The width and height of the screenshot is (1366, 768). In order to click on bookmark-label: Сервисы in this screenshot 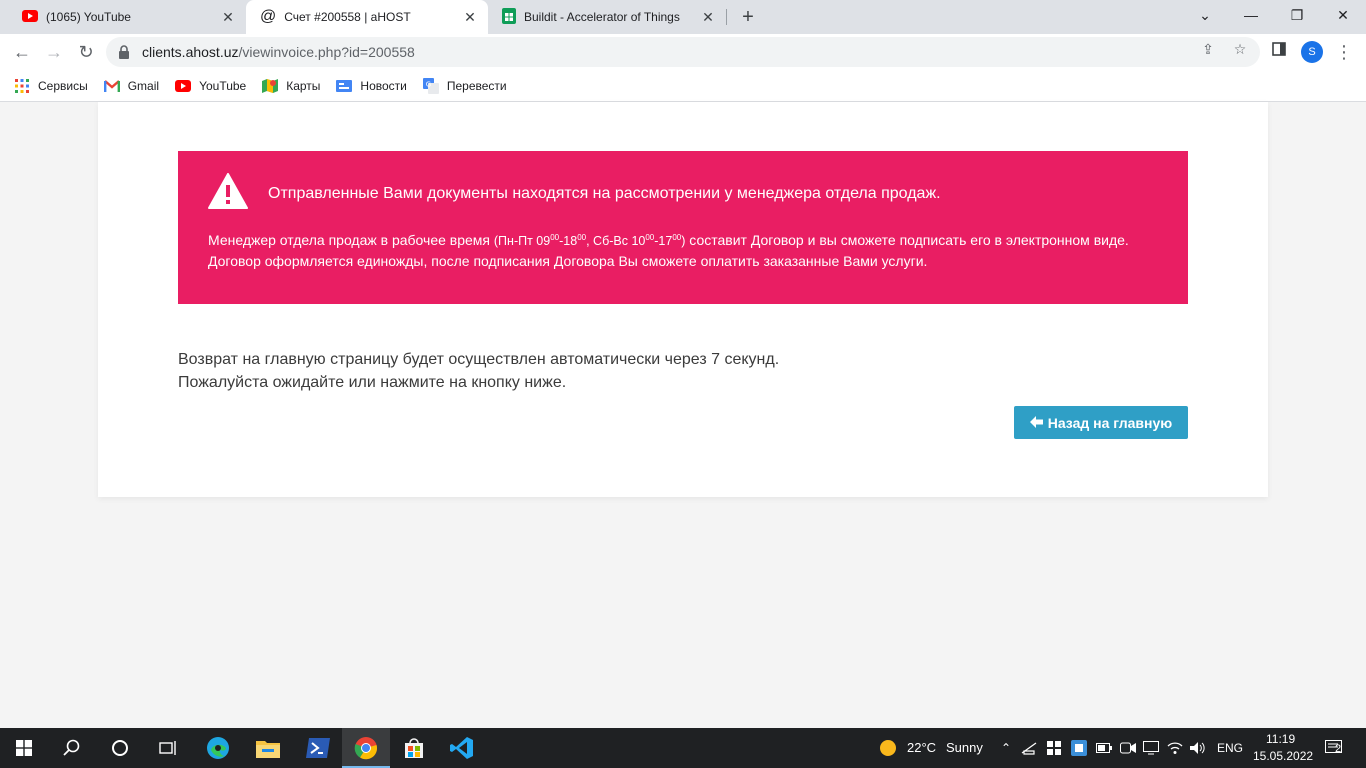, I will do `click(63, 85)`.